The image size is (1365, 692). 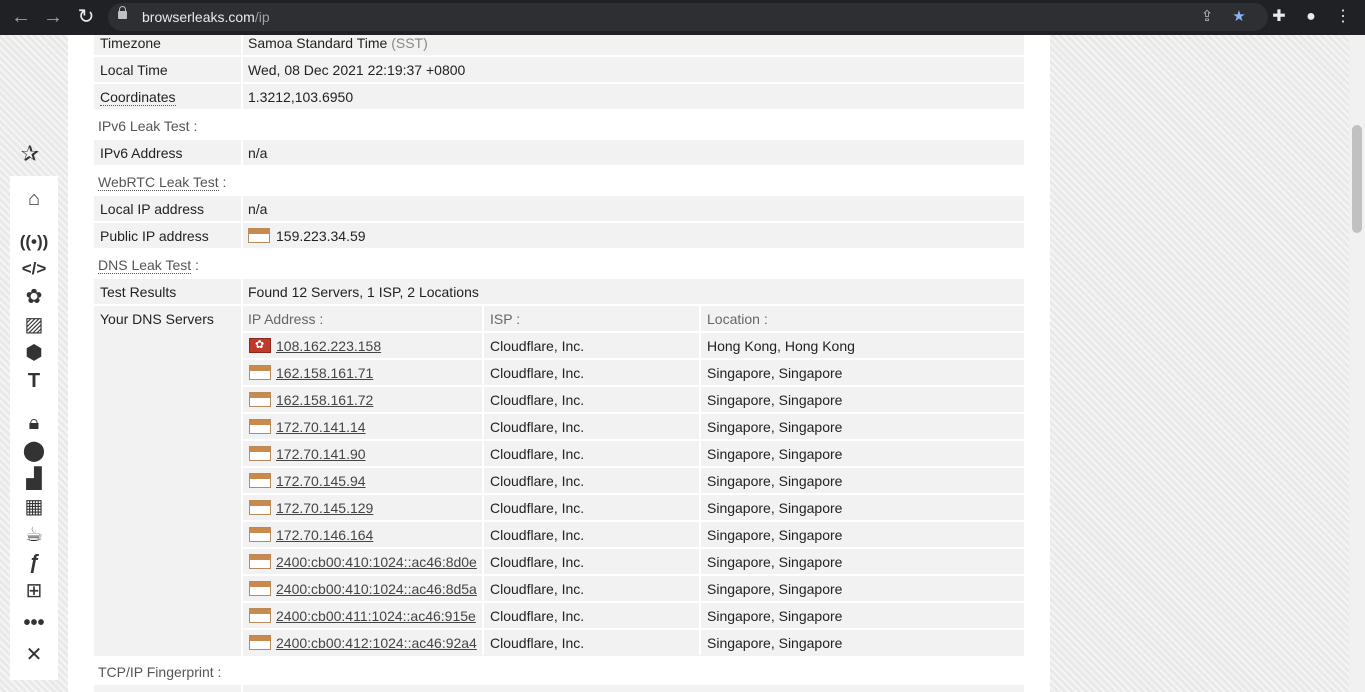 What do you see at coordinates (324, 373) in the screenshot?
I see `ip-address-link: 162.158.161.71` at bounding box center [324, 373].